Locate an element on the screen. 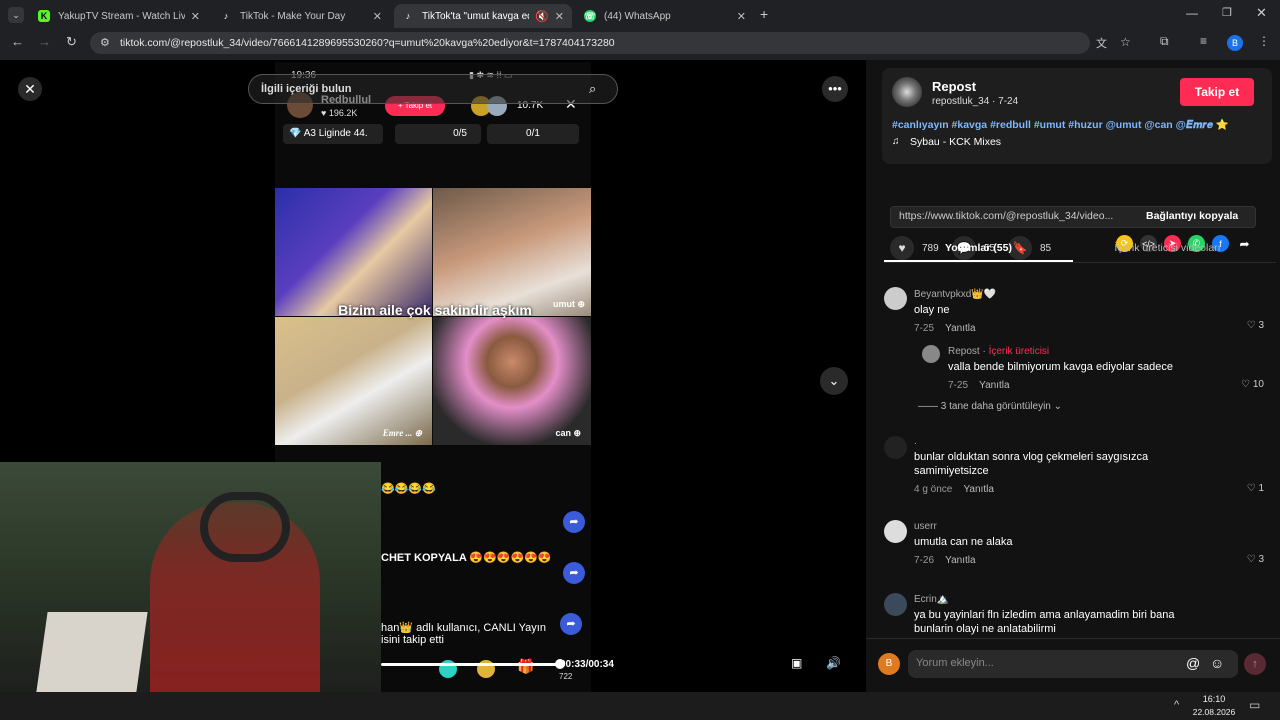 This screenshot has width=1280, height=720. extensions-icon: ⧉ is located at coordinates (1164, 41).